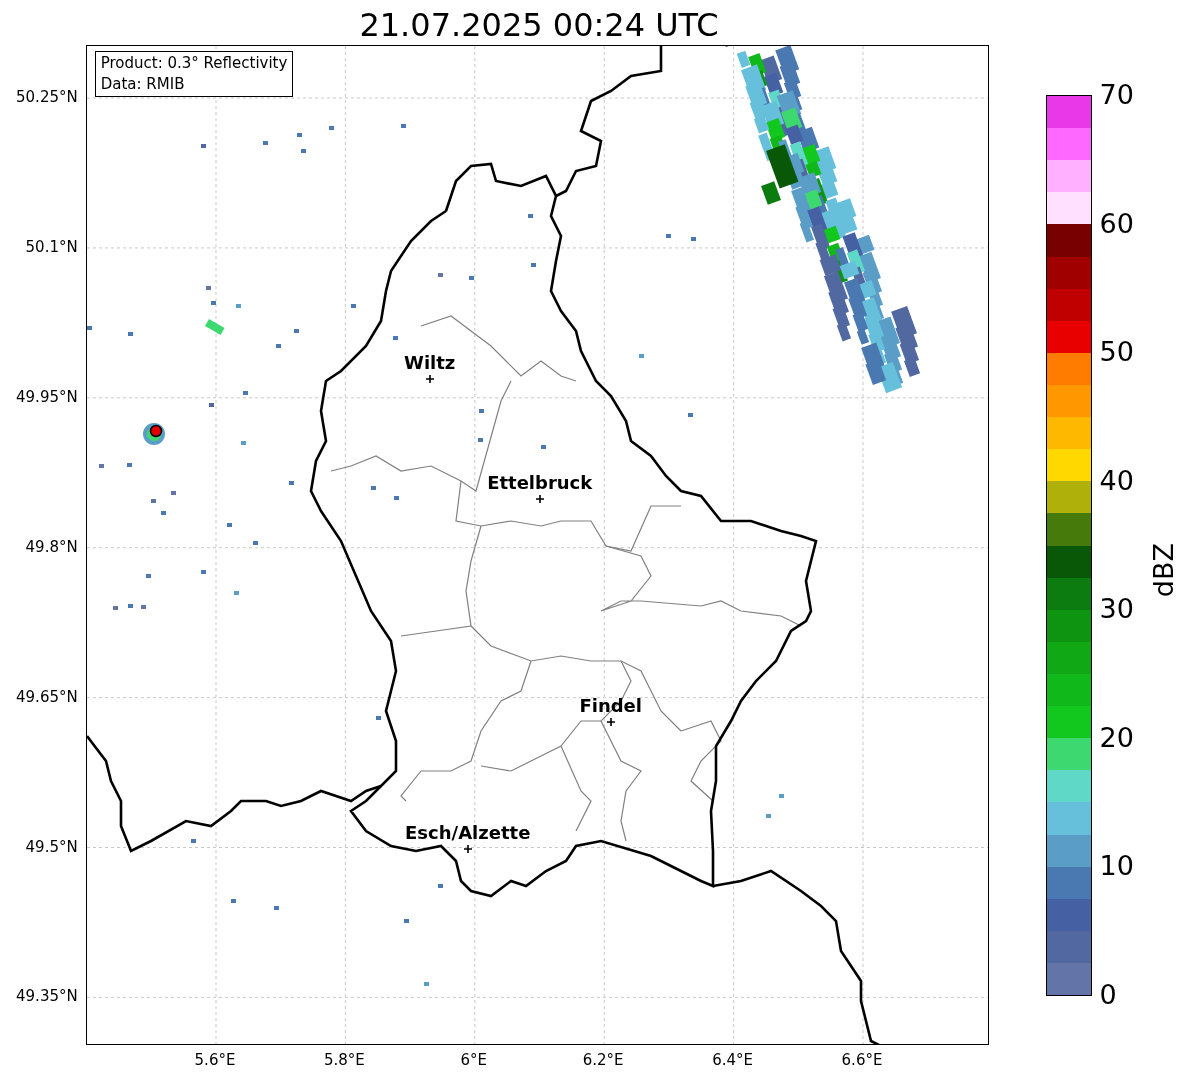  I want to click on city-label: Ettelbruck, so click(540, 483).